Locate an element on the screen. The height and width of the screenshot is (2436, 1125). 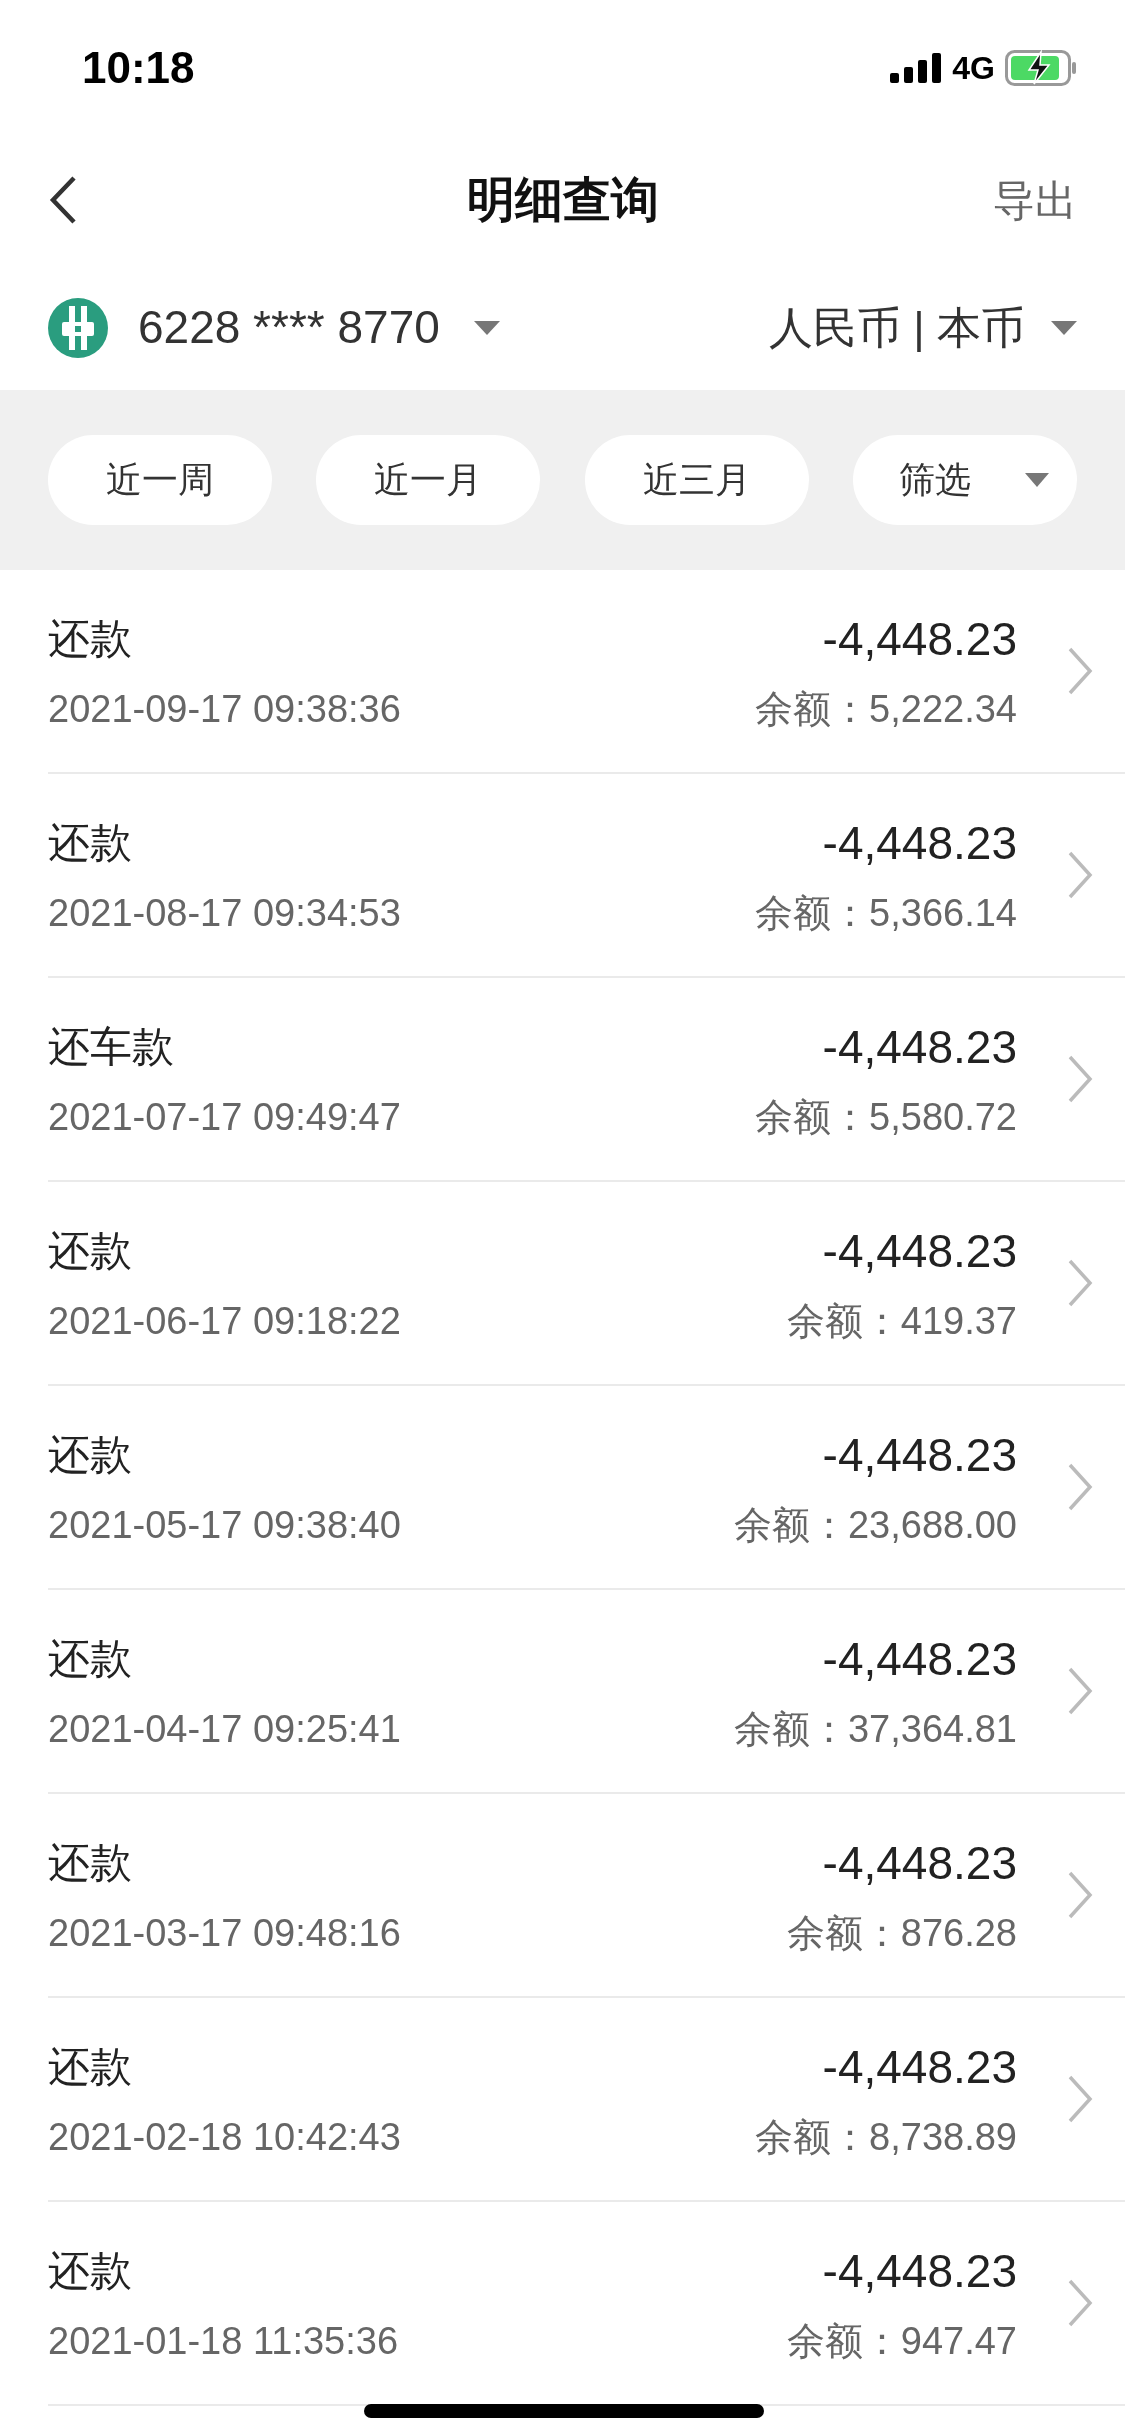
network-label: 4G is located at coordinates (973, 68).